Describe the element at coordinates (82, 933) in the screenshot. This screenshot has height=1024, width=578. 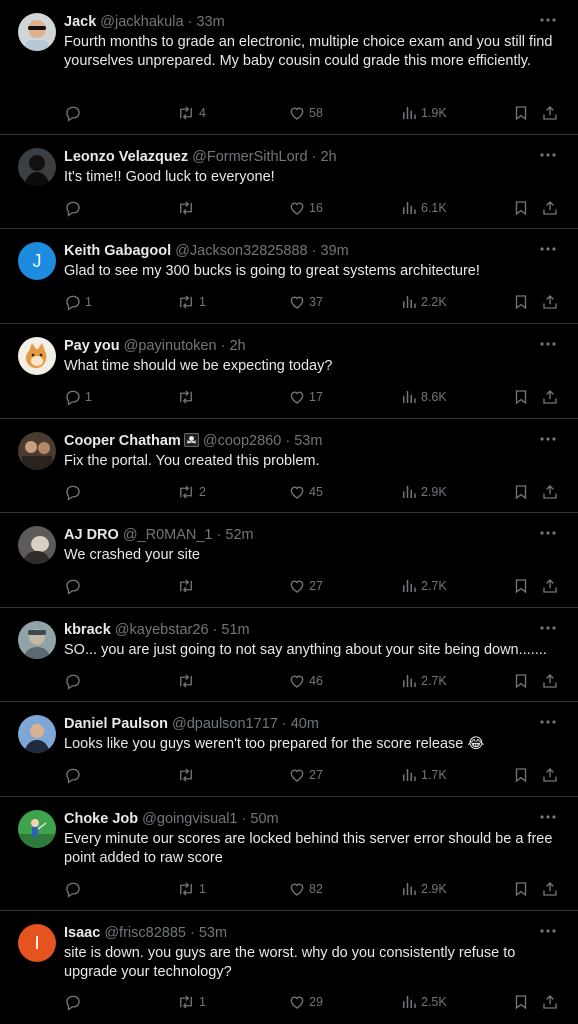
I see `display-name: Isaac` at that location.